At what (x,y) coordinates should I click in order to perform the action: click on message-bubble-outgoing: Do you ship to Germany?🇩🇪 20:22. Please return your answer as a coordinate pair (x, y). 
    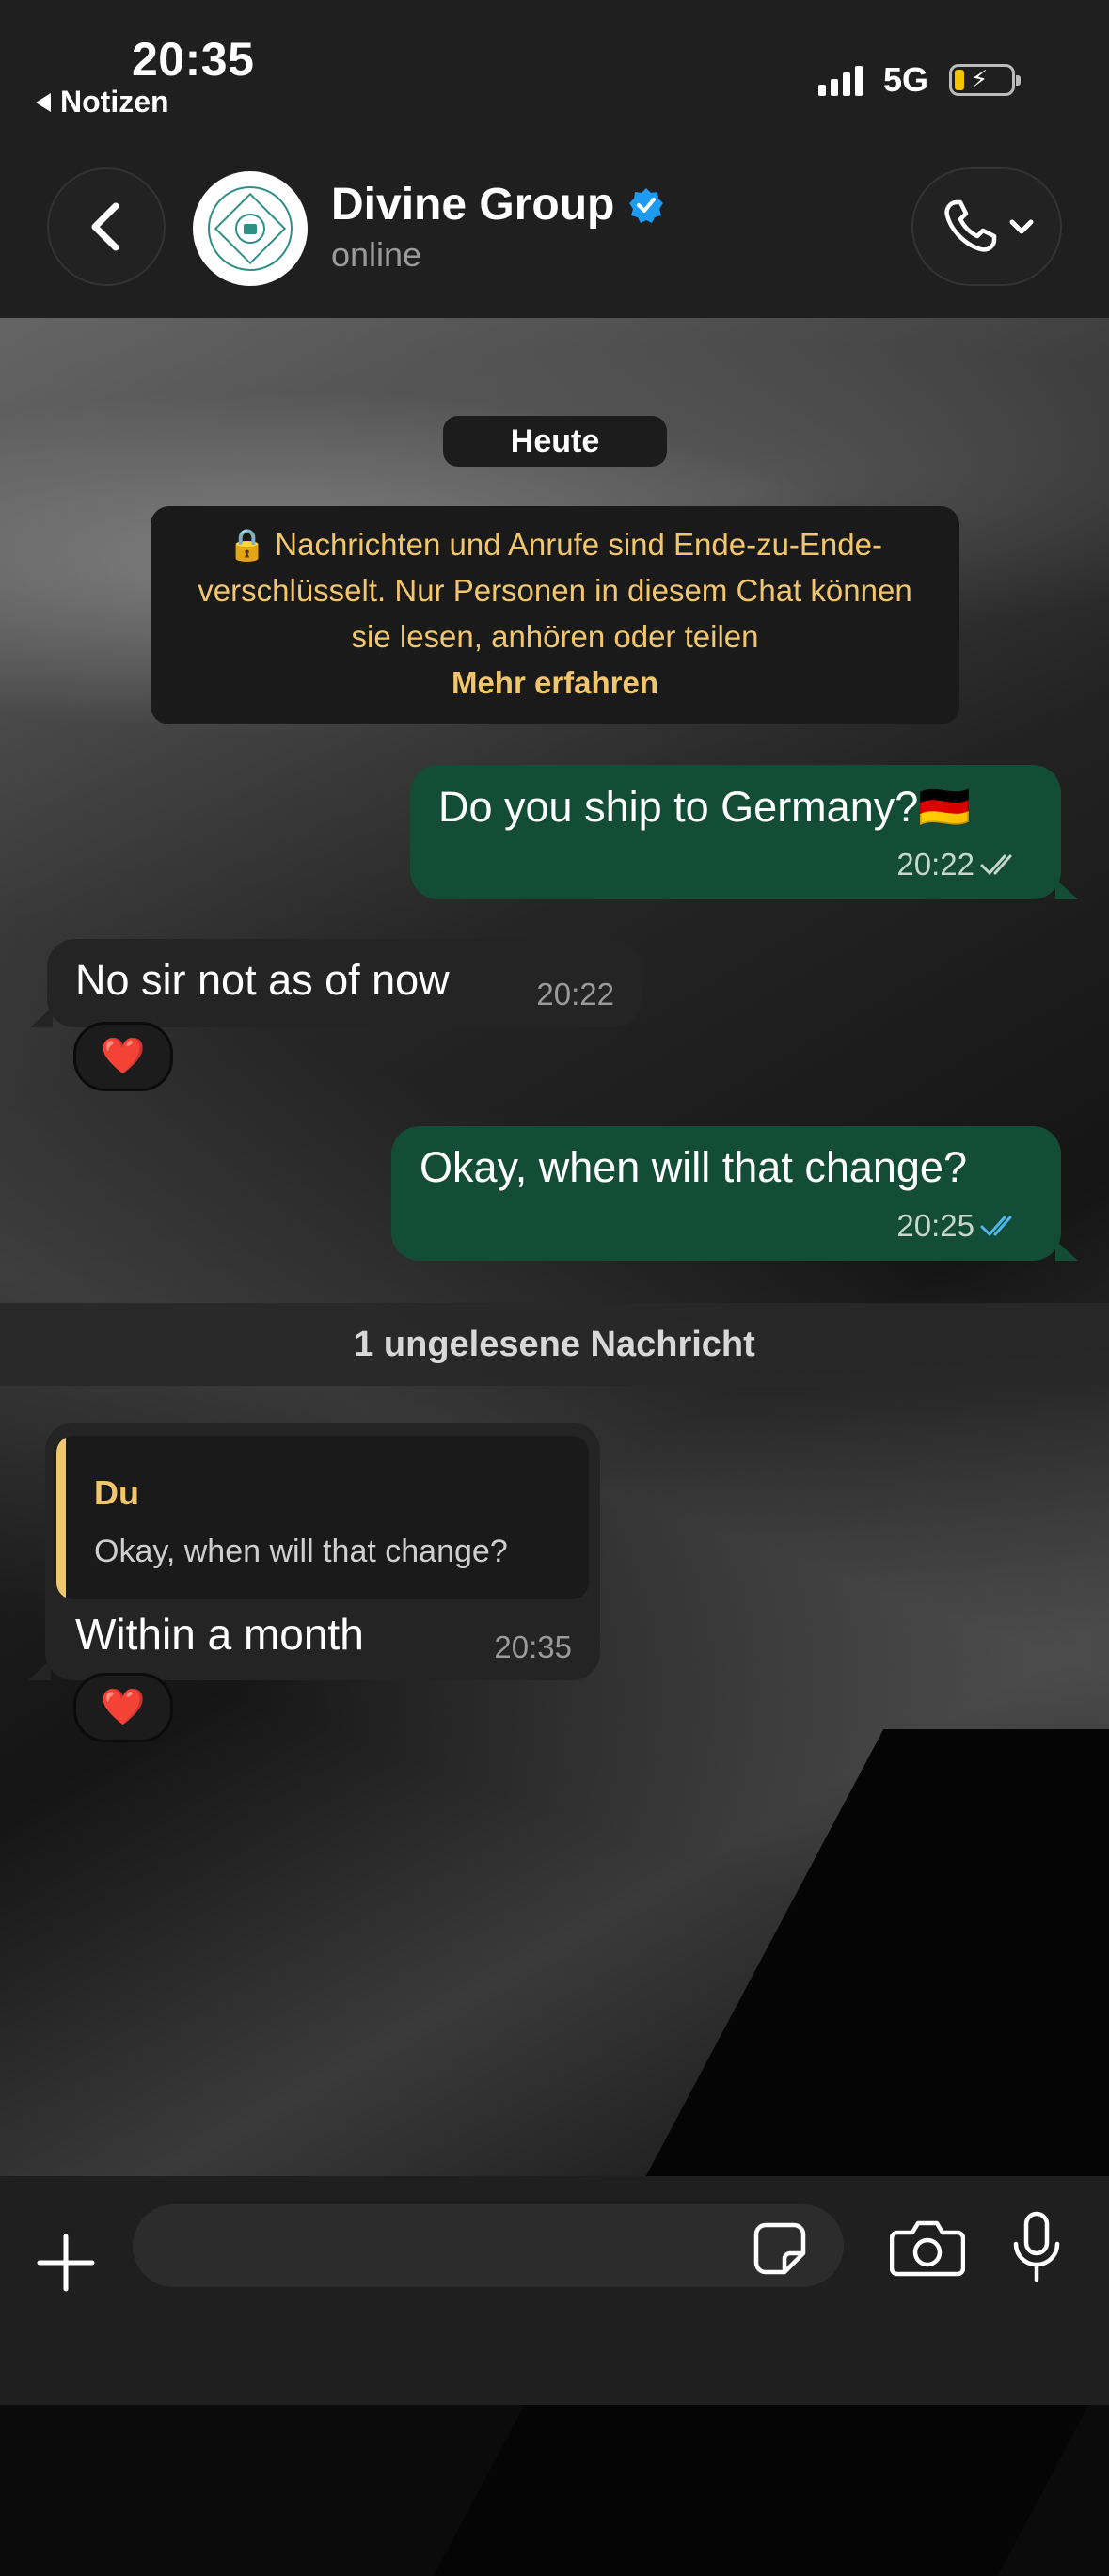
    Looking at the image, I should click on (744, 832).